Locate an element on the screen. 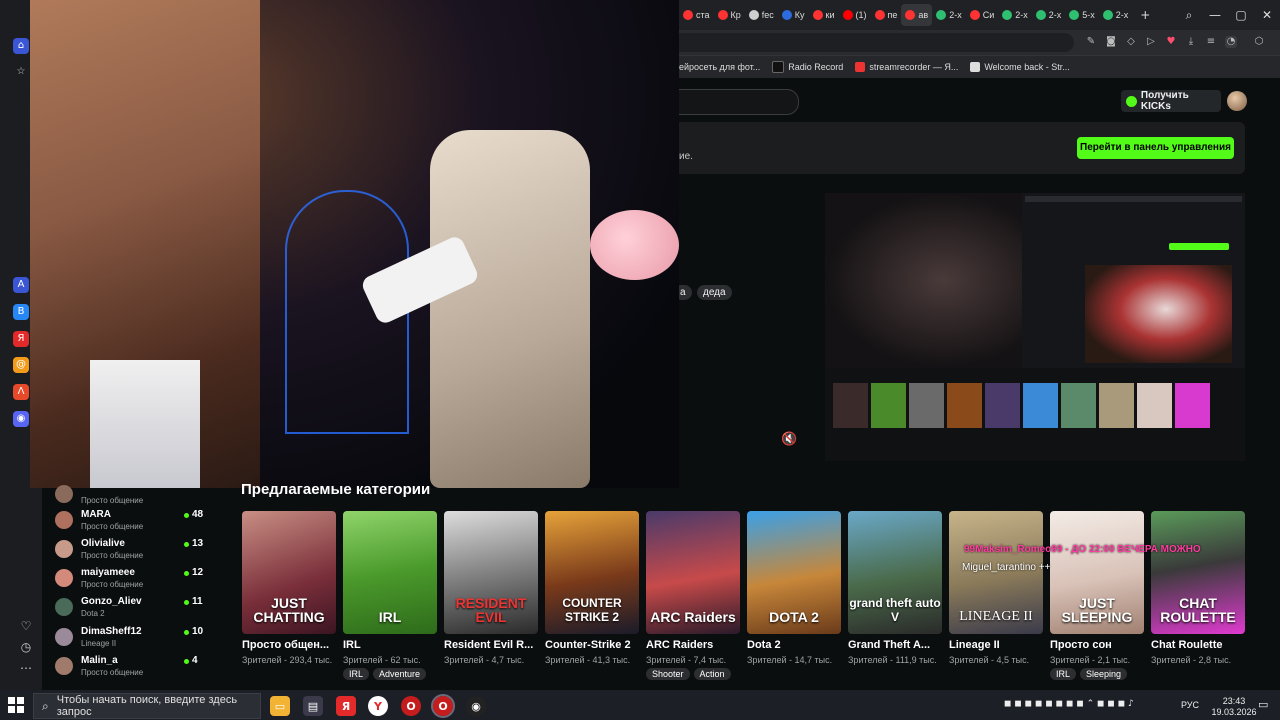 This screenshot has width=1280, height=720. category-tag: Adventure is located at coordinates (400, 674).